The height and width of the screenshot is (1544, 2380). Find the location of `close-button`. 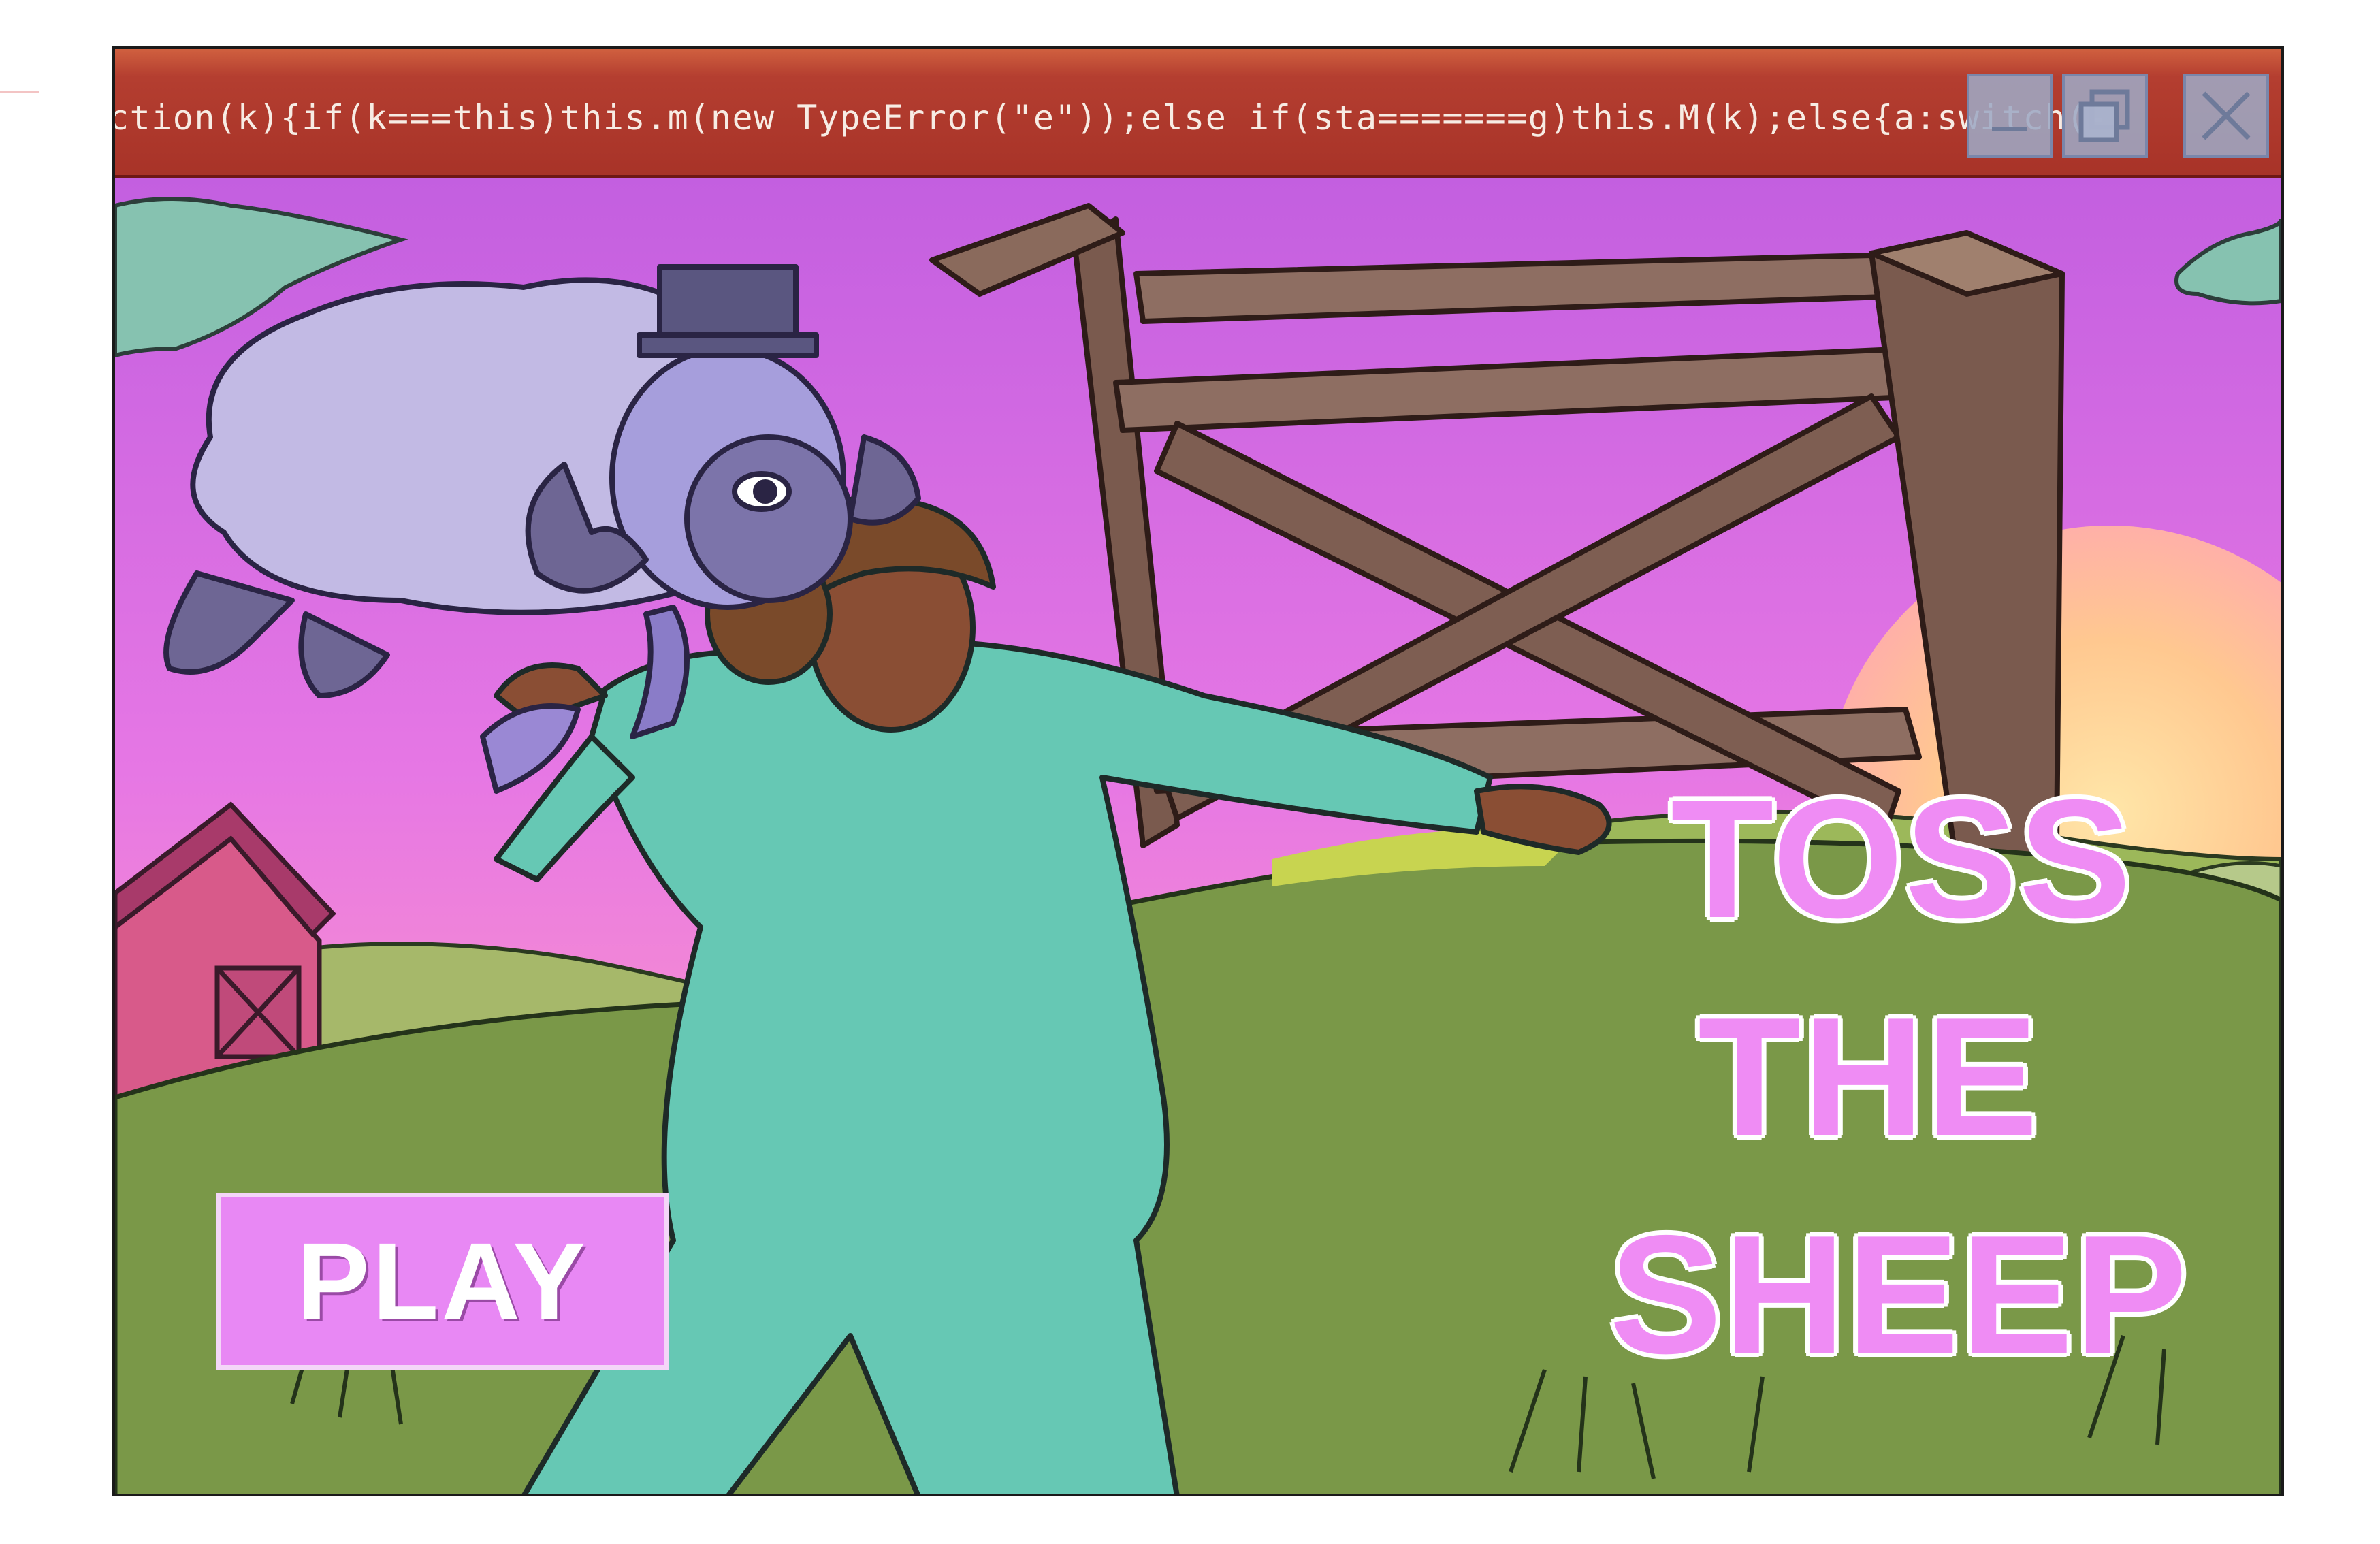

close-button is located at coordinates (2226, 116).